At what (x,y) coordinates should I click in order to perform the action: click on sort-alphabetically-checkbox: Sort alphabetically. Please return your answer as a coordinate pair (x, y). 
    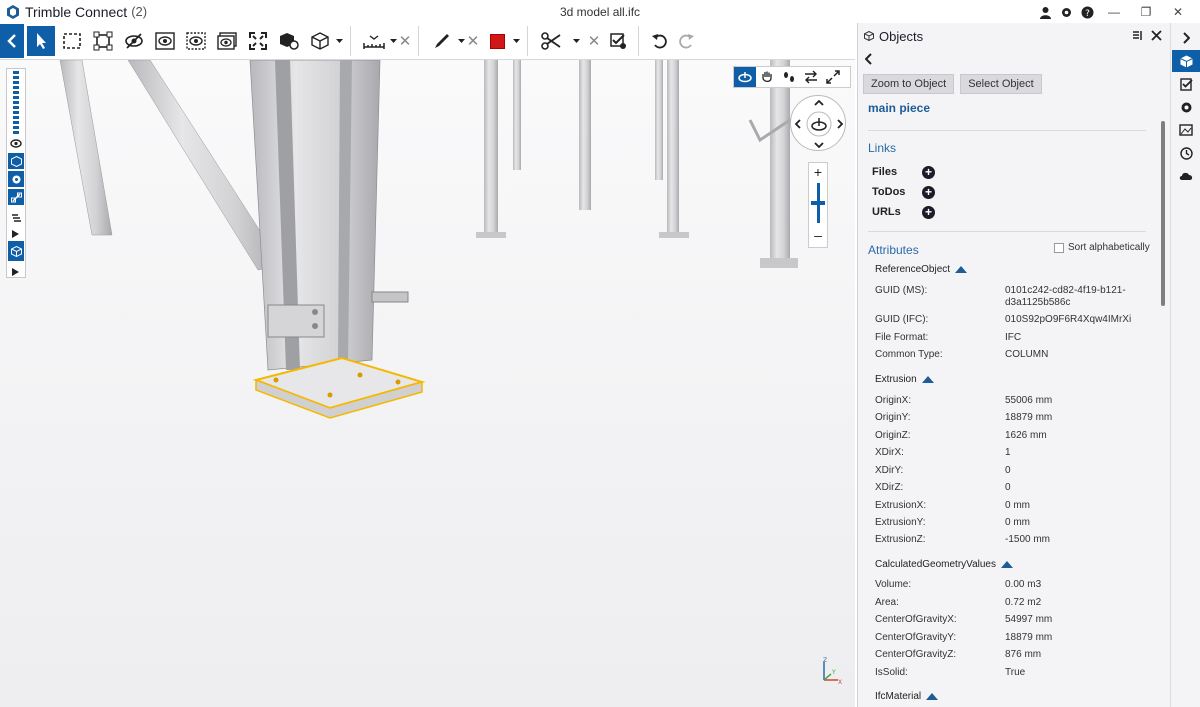
    Looking at the image, I should click on (1102, 247).